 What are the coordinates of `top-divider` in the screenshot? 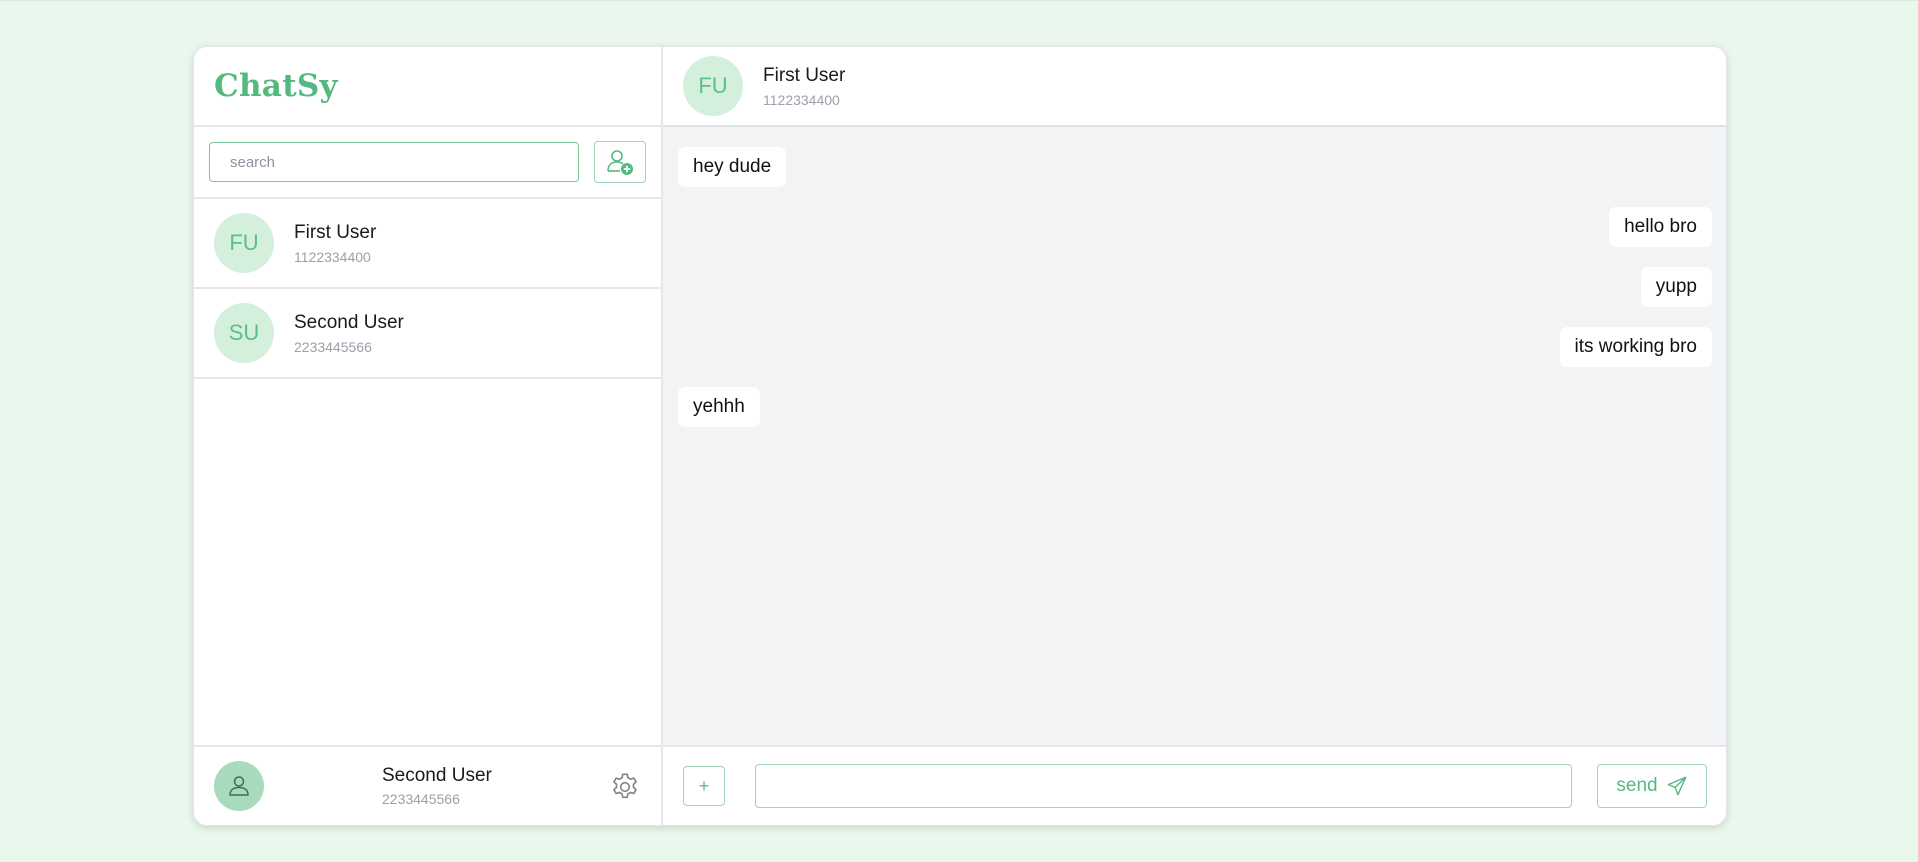 It's located at (959, 0).